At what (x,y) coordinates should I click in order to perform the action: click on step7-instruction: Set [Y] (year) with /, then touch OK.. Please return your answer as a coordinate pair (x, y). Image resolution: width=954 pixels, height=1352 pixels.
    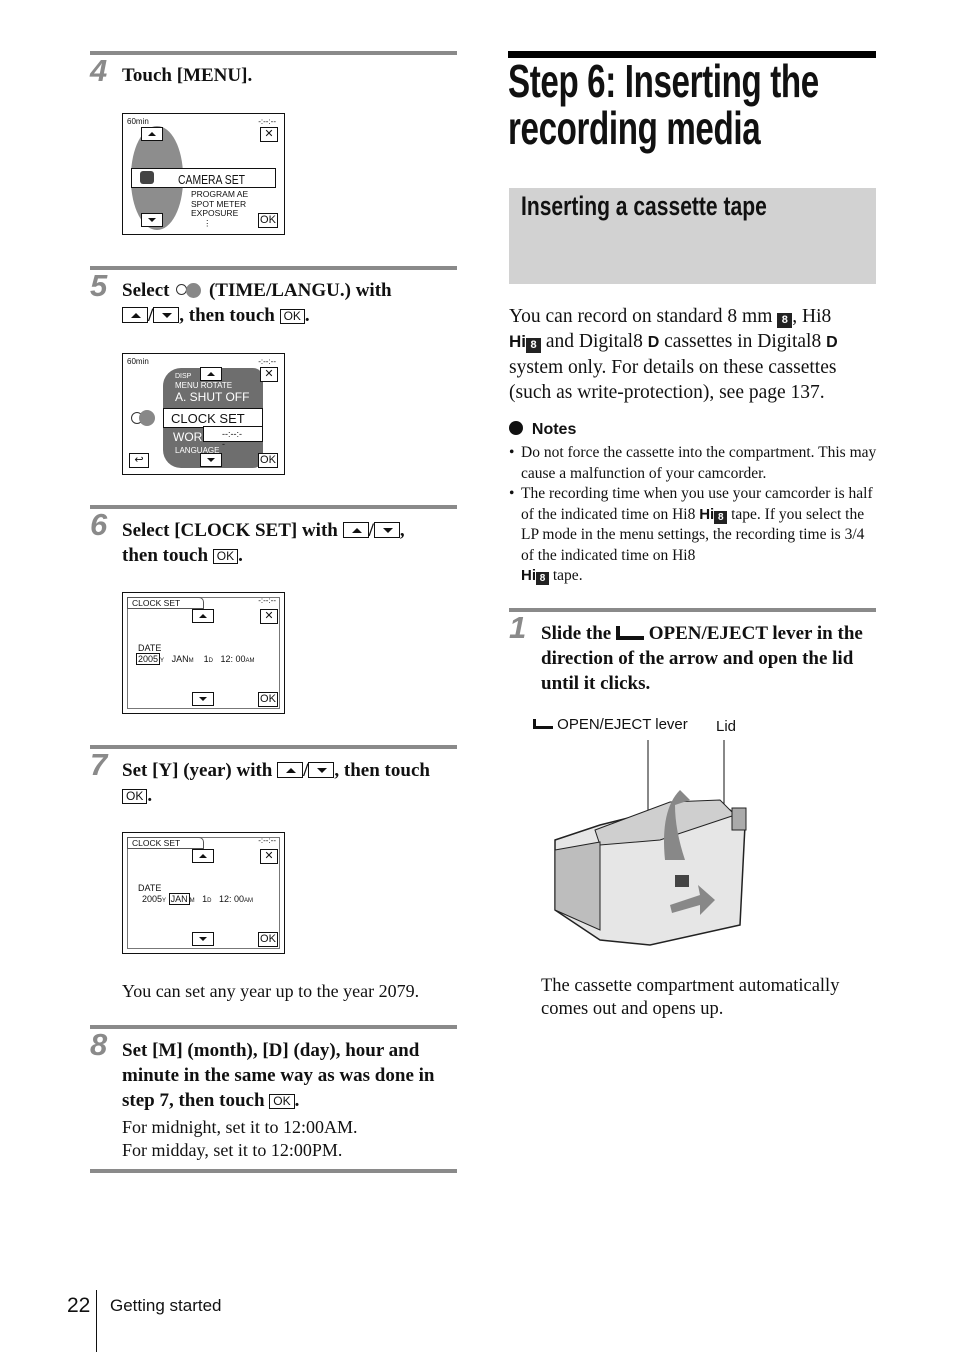
    Looking at the image, I should click on (289, 783).